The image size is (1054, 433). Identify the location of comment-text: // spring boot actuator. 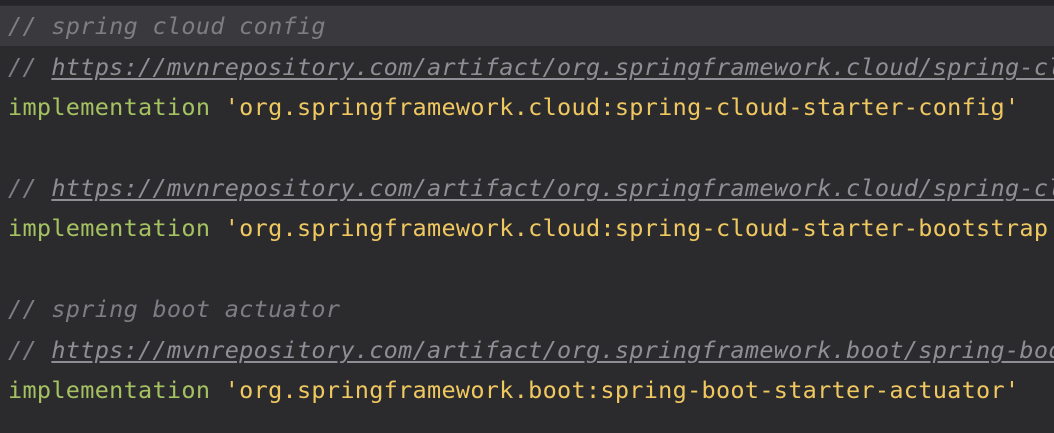
(174, 309).